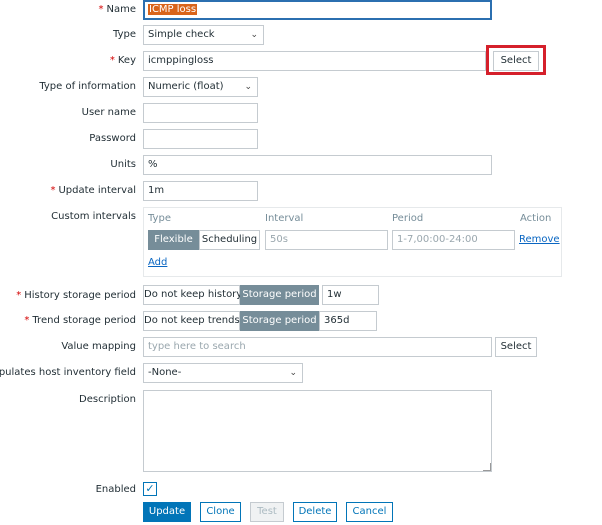 The image size is (602, 525). I want to click on ci-header-period: Period, so click(408, 218).